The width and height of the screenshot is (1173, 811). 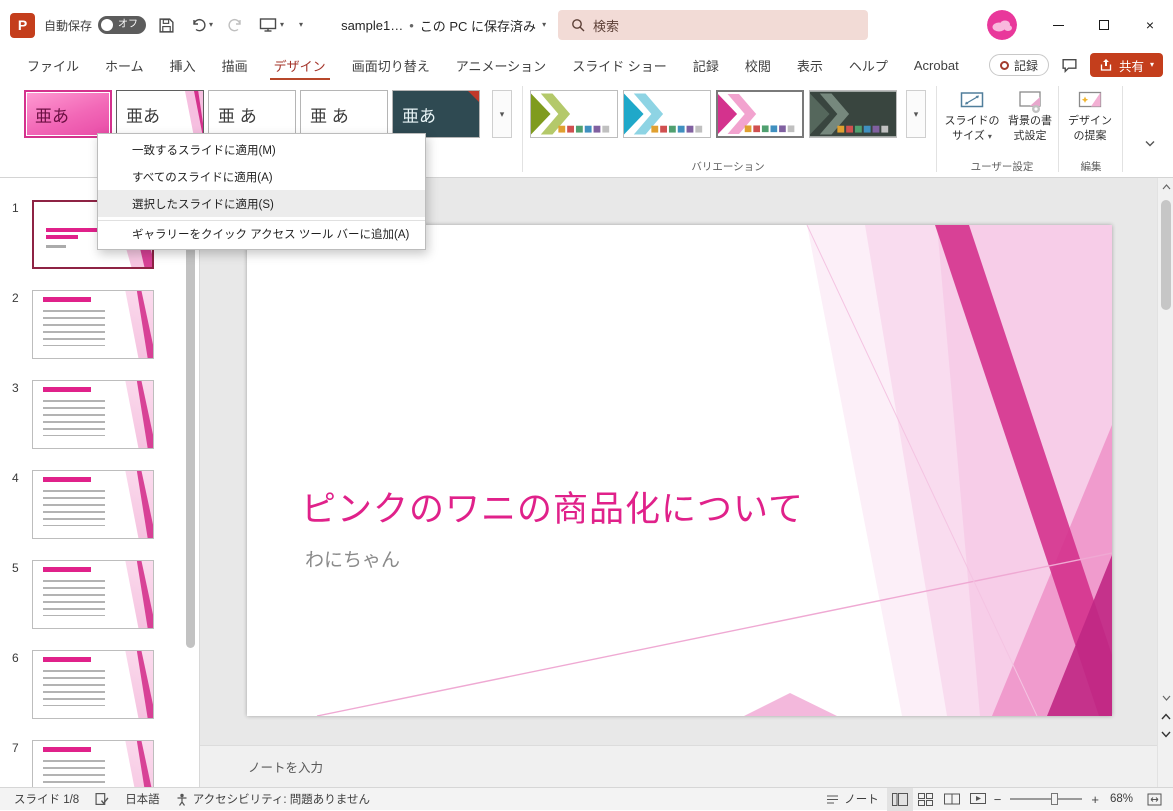 I want to click on scroll-up-button, so click(x=1165, y=187).